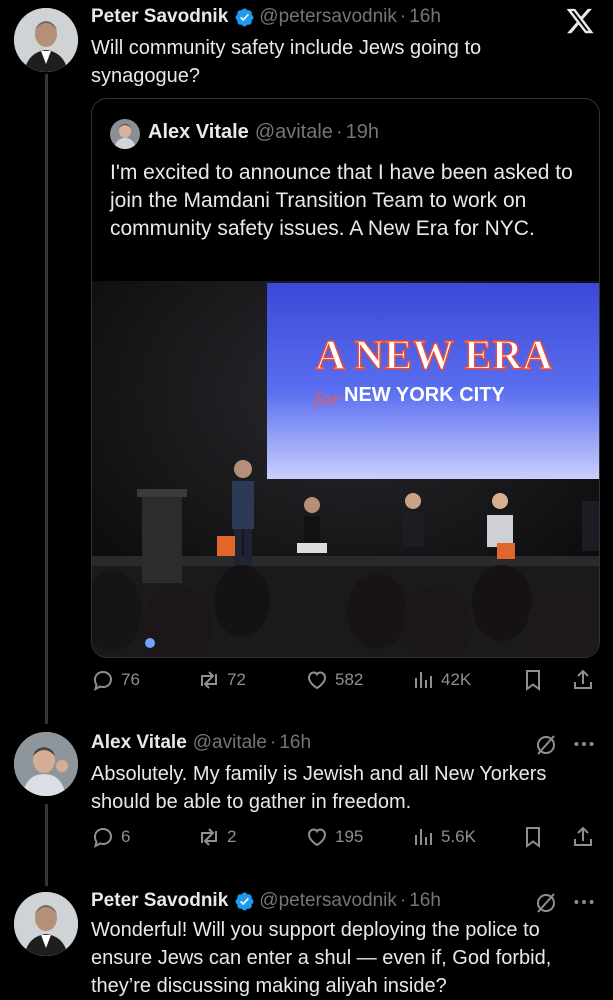  Describe the element at coordinates (458, 836) in the screenshot. I see `views-count: 5.6K` at that location.